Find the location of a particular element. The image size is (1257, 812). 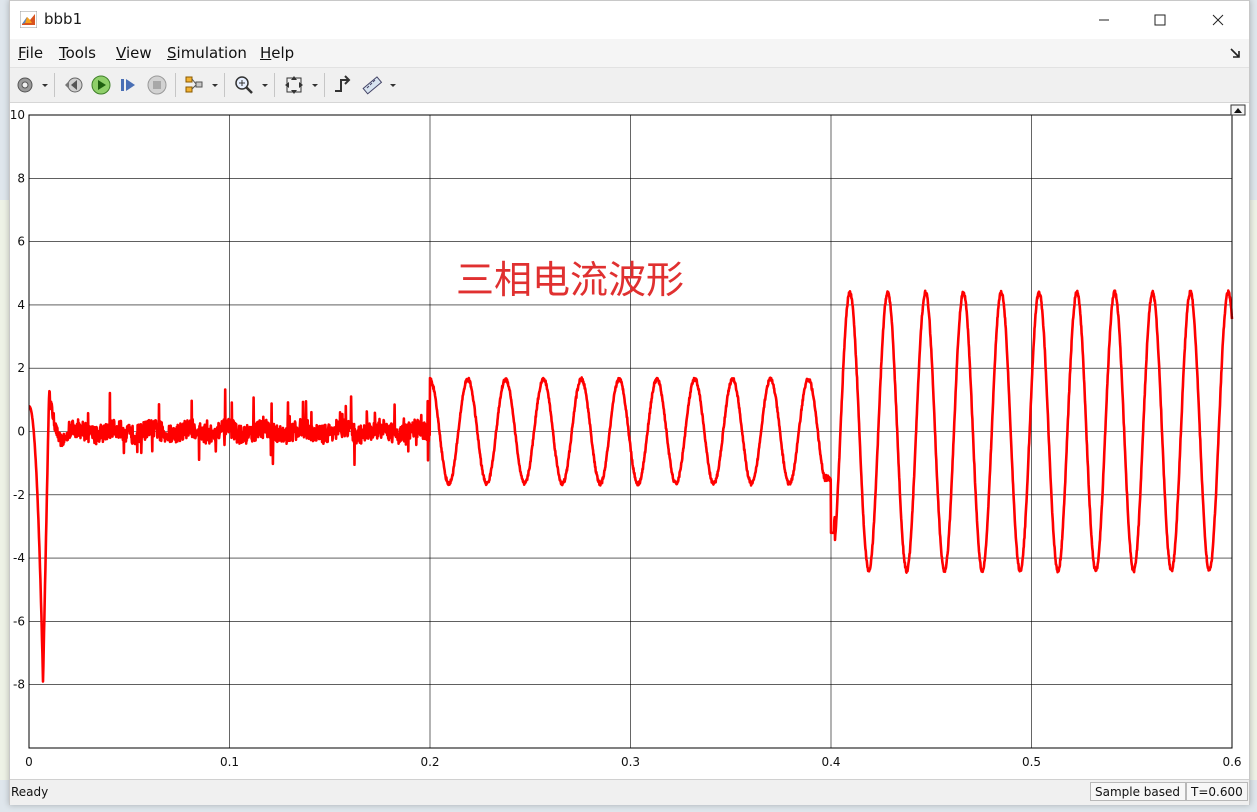

x-tick-label: 0.1 is located at coordinates (229, 762).